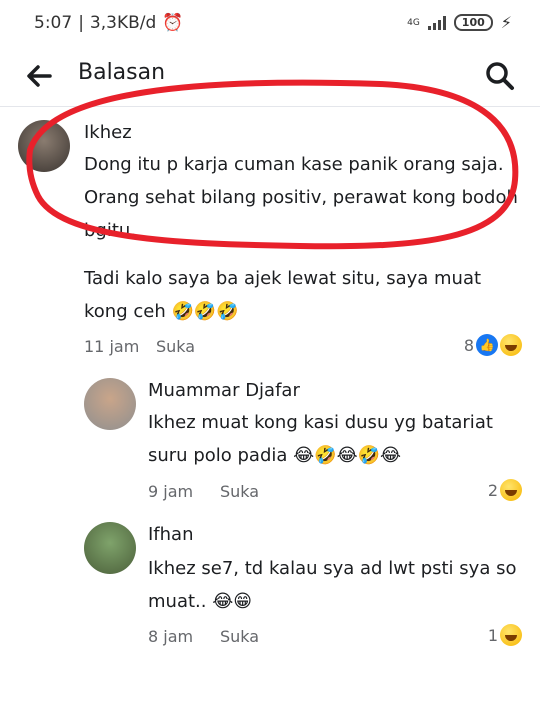 This screenshot has height=716, width=540. What do you see at coordinates (413, 22) in the screenshot?
I see `network-gen-label: 4G` at bounding box center [413, 22].